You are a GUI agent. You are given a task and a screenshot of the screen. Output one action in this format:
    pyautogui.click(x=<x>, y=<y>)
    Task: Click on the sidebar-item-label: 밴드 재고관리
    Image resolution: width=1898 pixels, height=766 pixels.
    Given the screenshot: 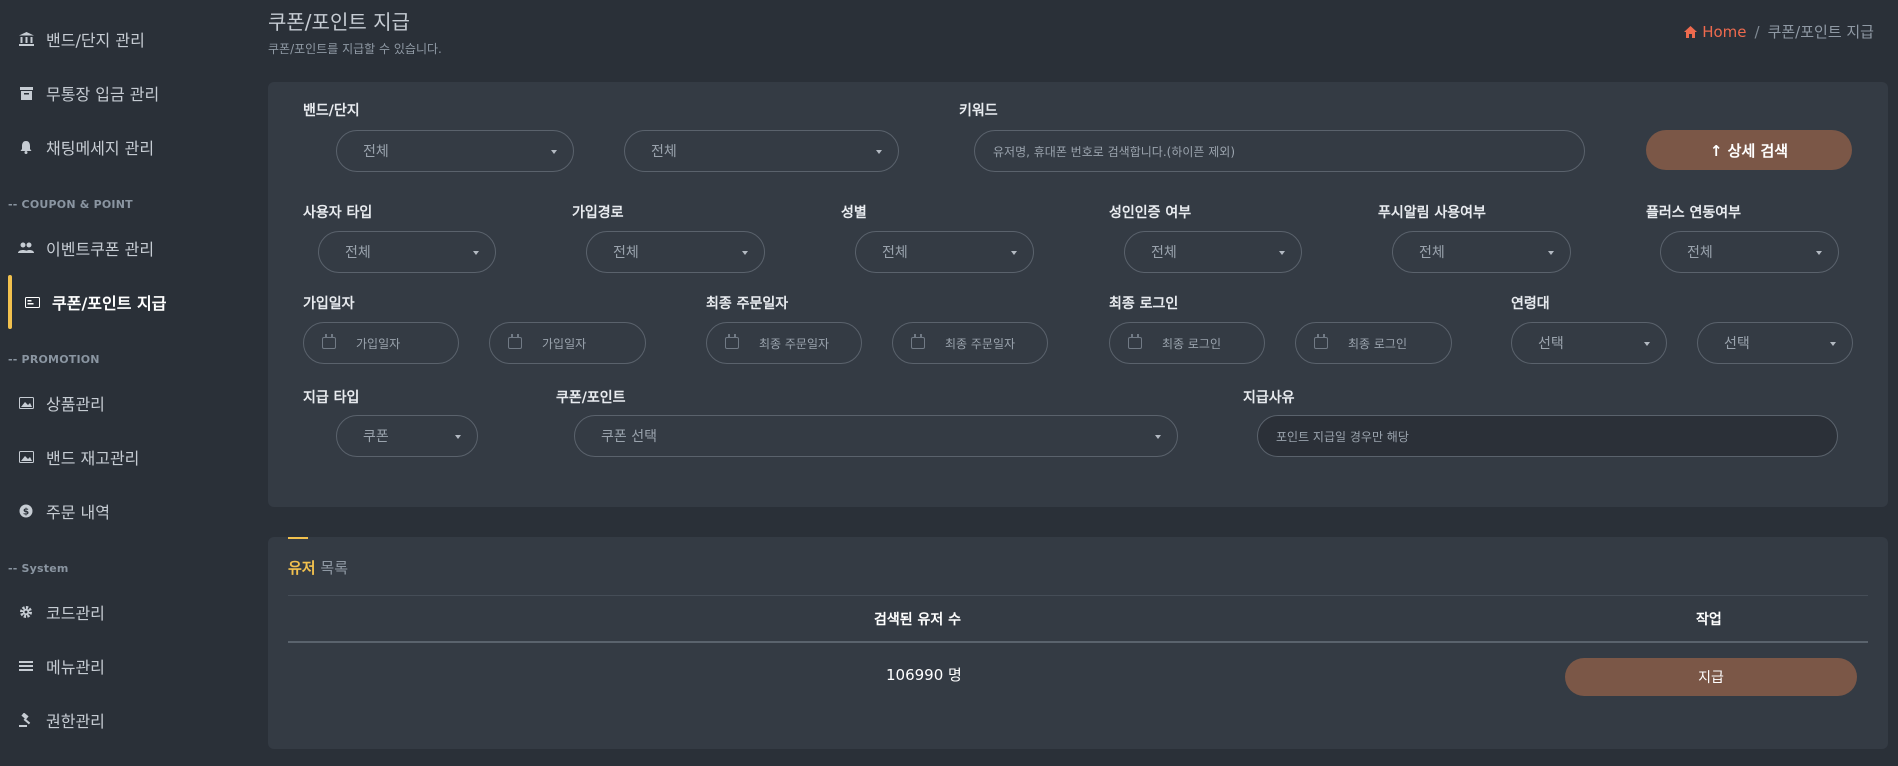 What is the action you would take?
    pyautogui.click(x=93, y=458)
    